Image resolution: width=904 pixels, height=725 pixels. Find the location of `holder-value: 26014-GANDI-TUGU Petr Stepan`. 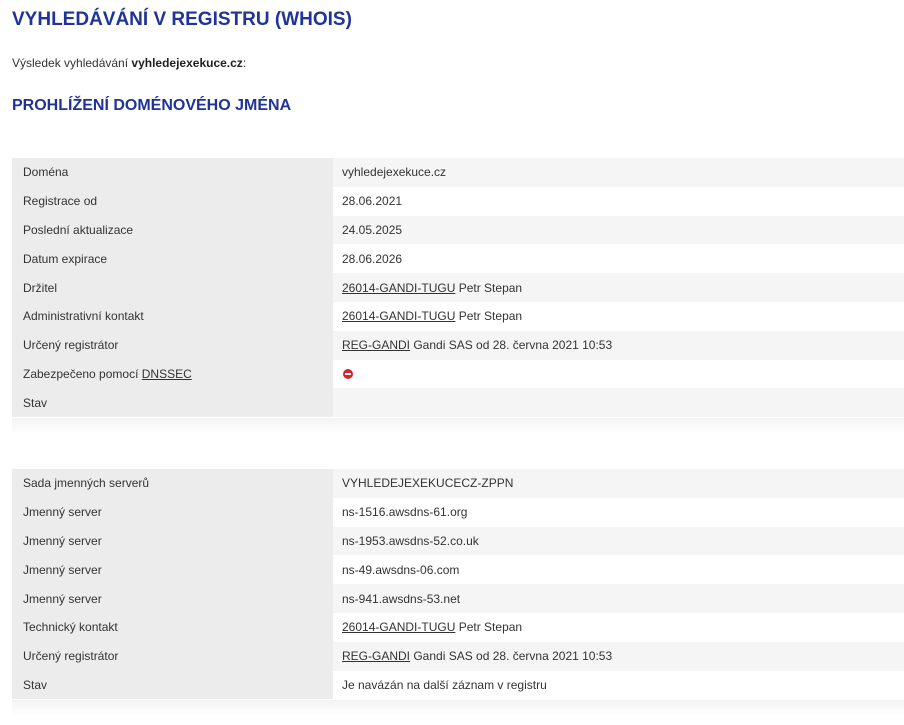

holder-value: 26014-GANDI-TUGU Petr Stepan is located at coordinates (618, 287).